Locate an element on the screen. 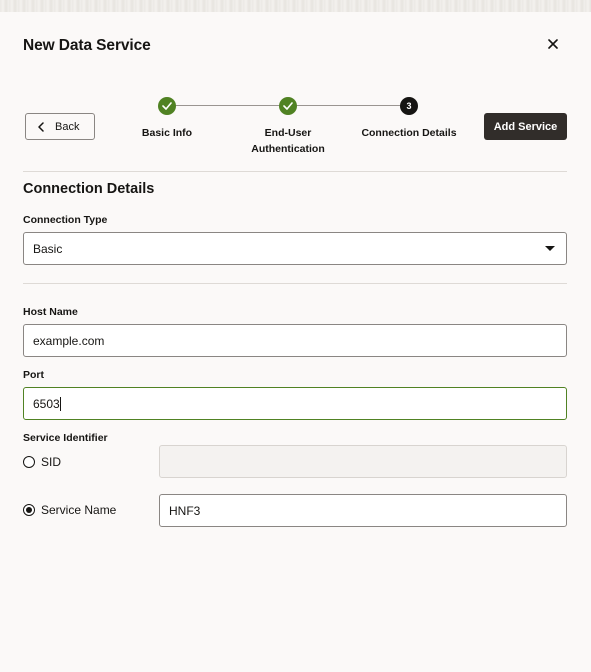  sid-radio is located at coordinates (29, 462).